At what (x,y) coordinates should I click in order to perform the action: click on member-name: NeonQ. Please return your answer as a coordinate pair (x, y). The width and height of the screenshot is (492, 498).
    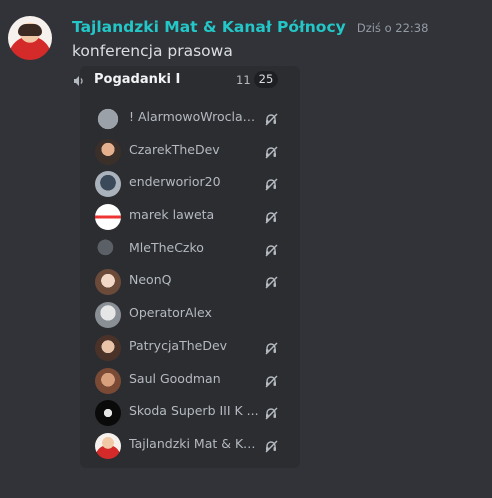
    Looking at the image, I should click on (150, 280).